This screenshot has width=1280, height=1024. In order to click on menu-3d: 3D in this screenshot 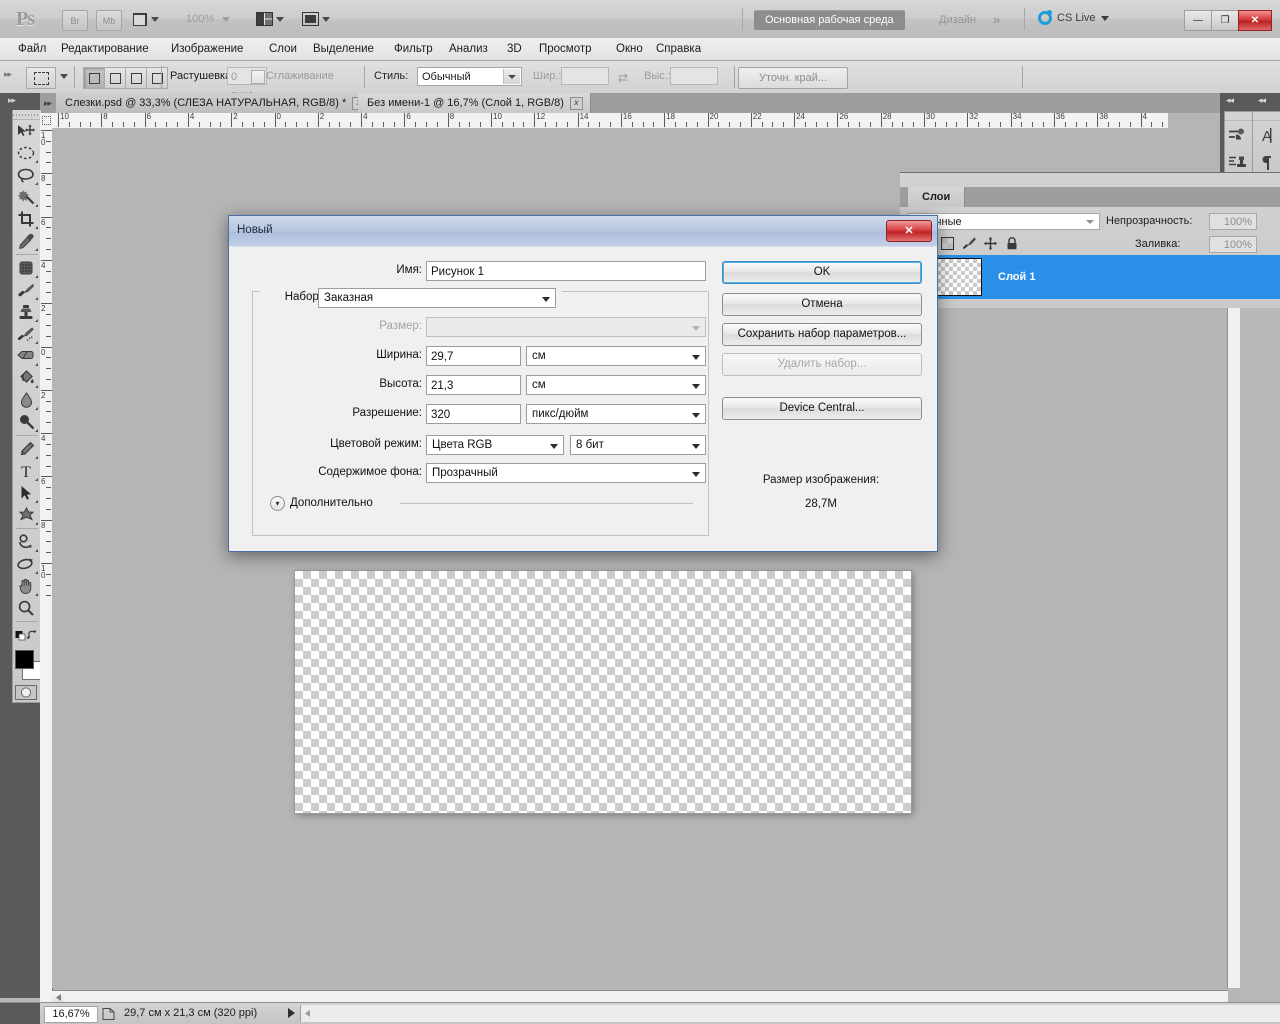, I will do `click(514, 49)`.